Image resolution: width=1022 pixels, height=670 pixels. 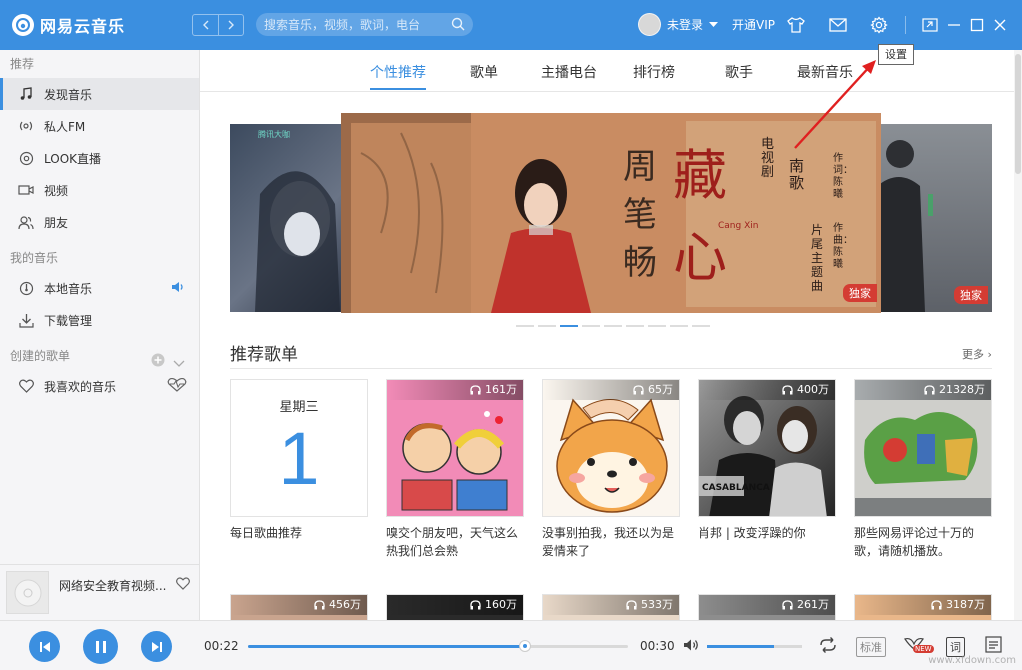 I want to click on playlist-card: 261万, so click(x=767, y=607).